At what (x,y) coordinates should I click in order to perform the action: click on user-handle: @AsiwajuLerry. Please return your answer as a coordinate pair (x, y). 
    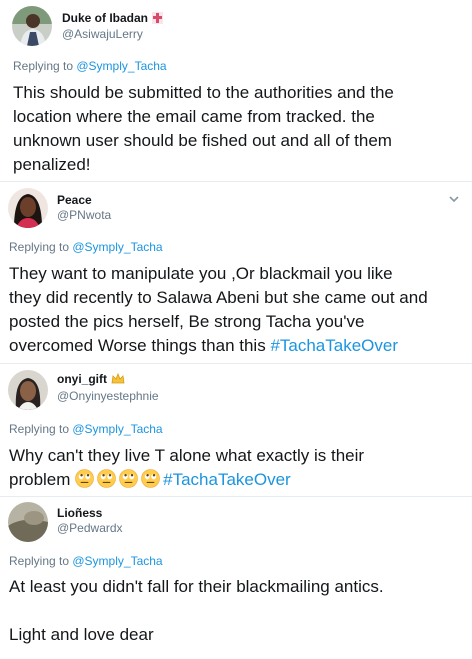
    Looking at the image, I should click on (102, 34).